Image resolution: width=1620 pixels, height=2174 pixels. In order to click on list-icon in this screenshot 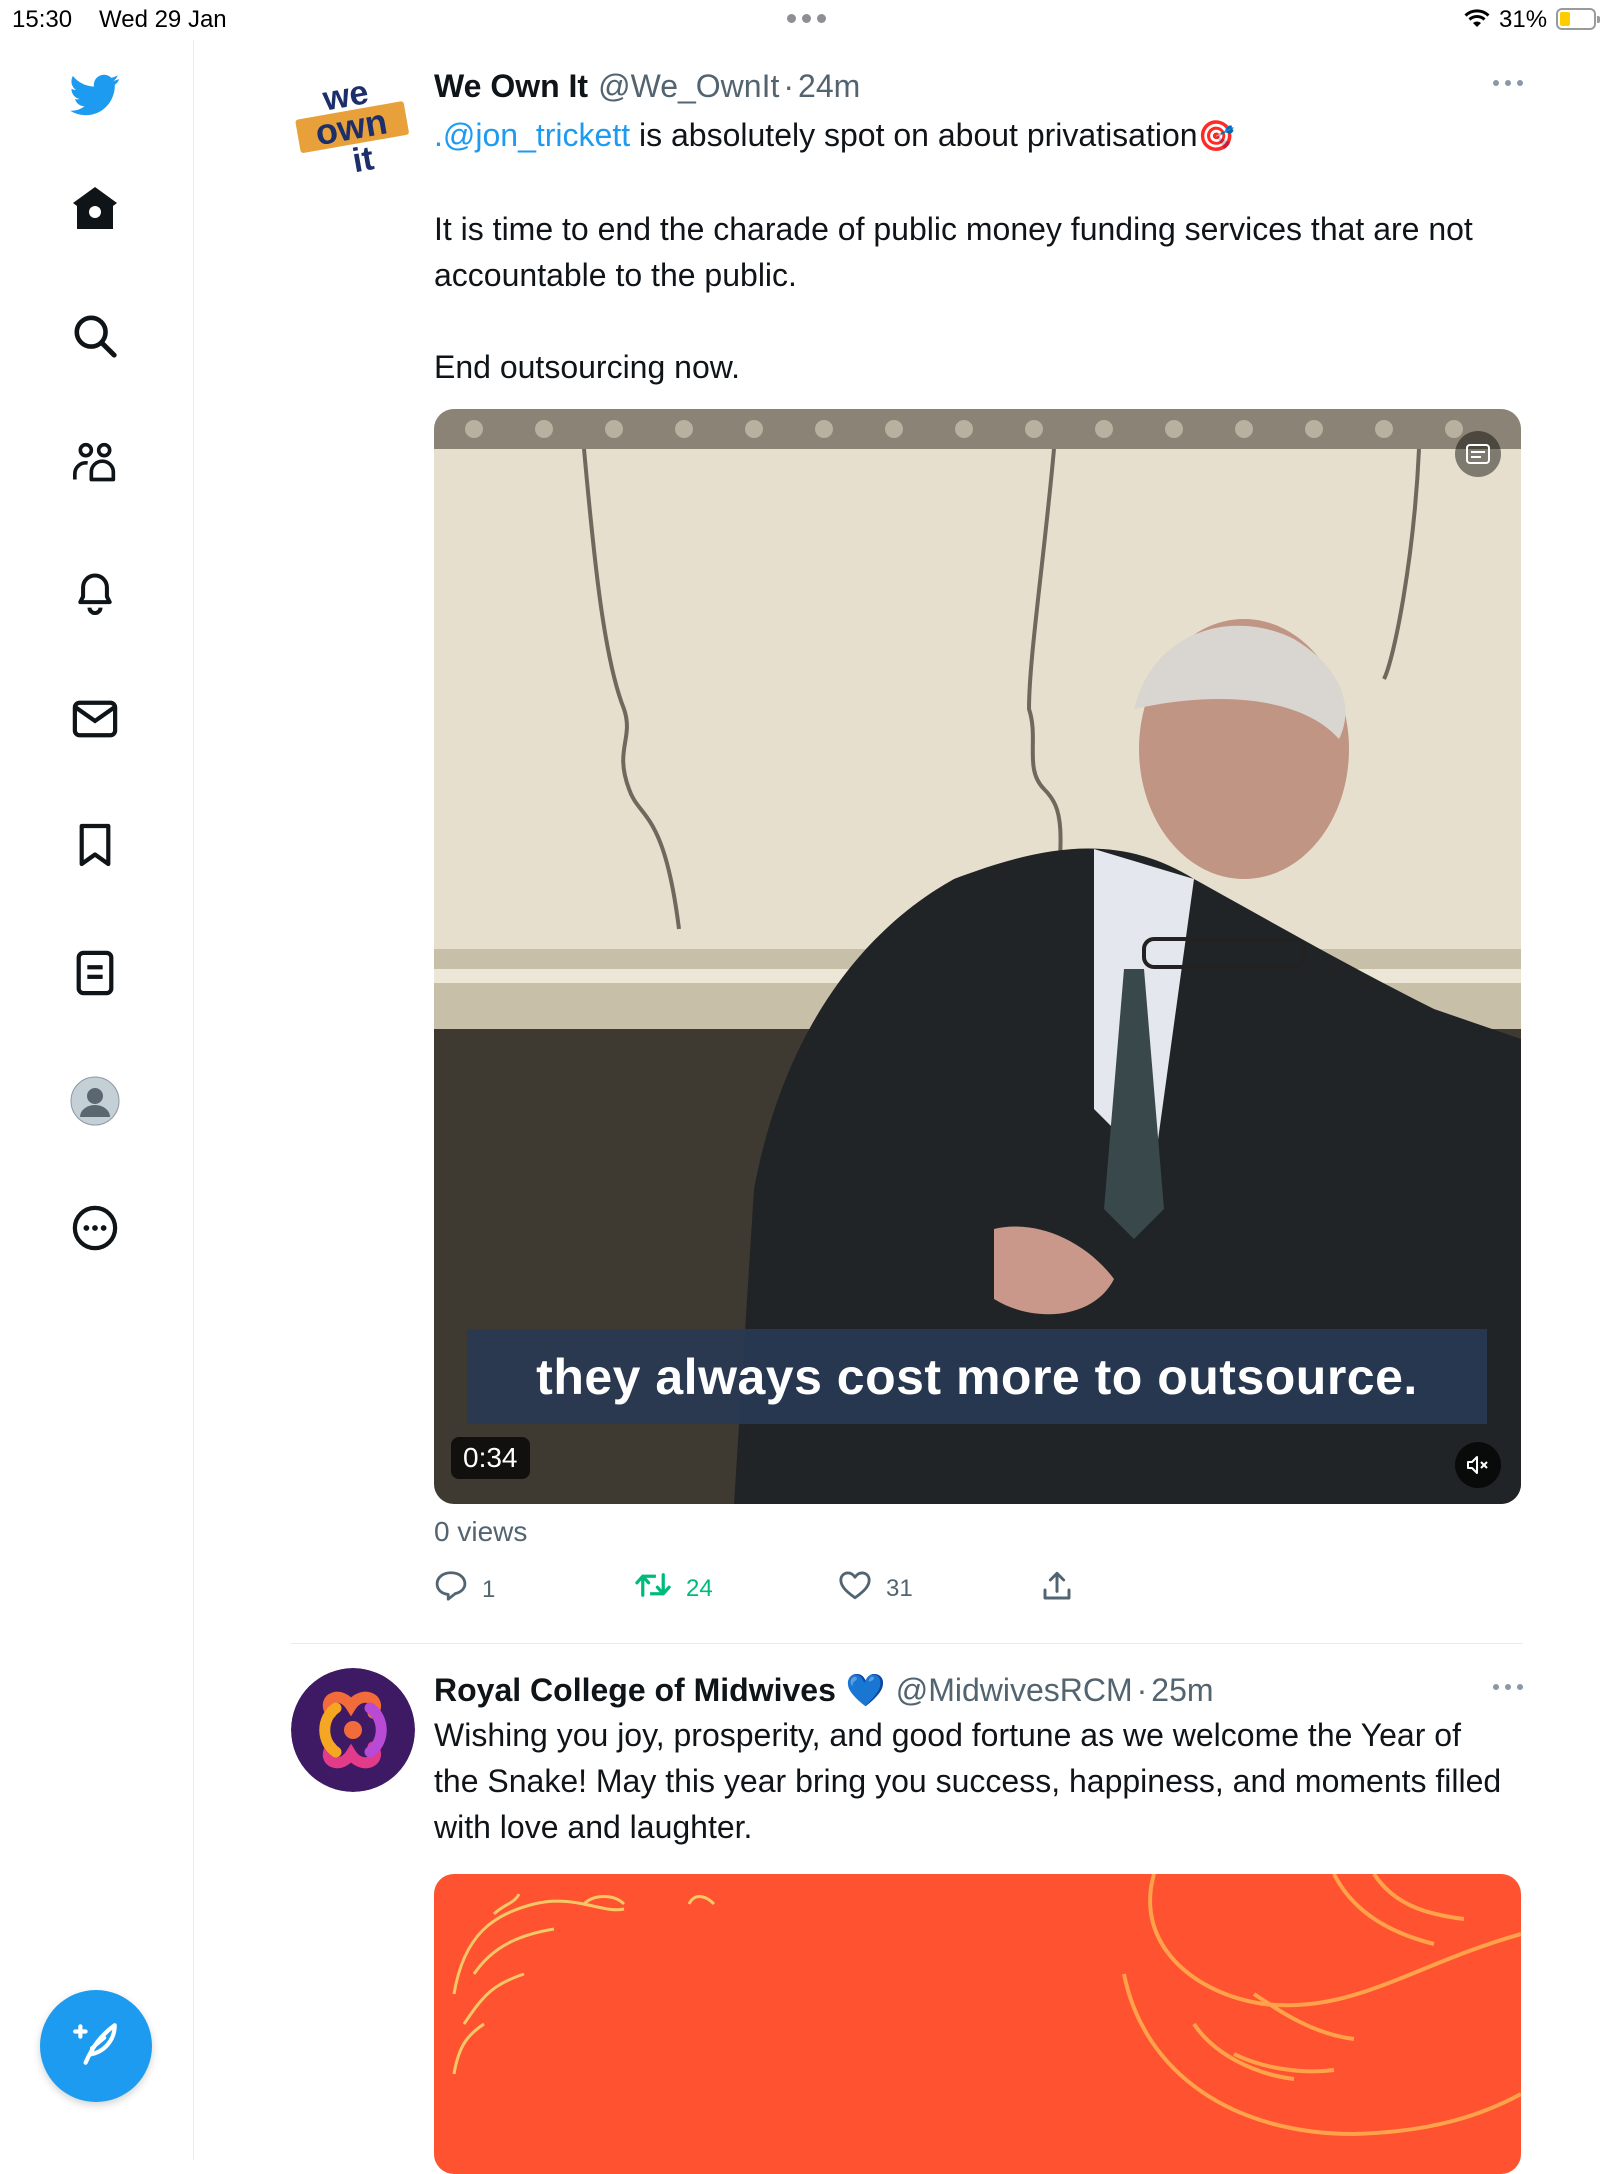, I will do `click(95, 973)`.